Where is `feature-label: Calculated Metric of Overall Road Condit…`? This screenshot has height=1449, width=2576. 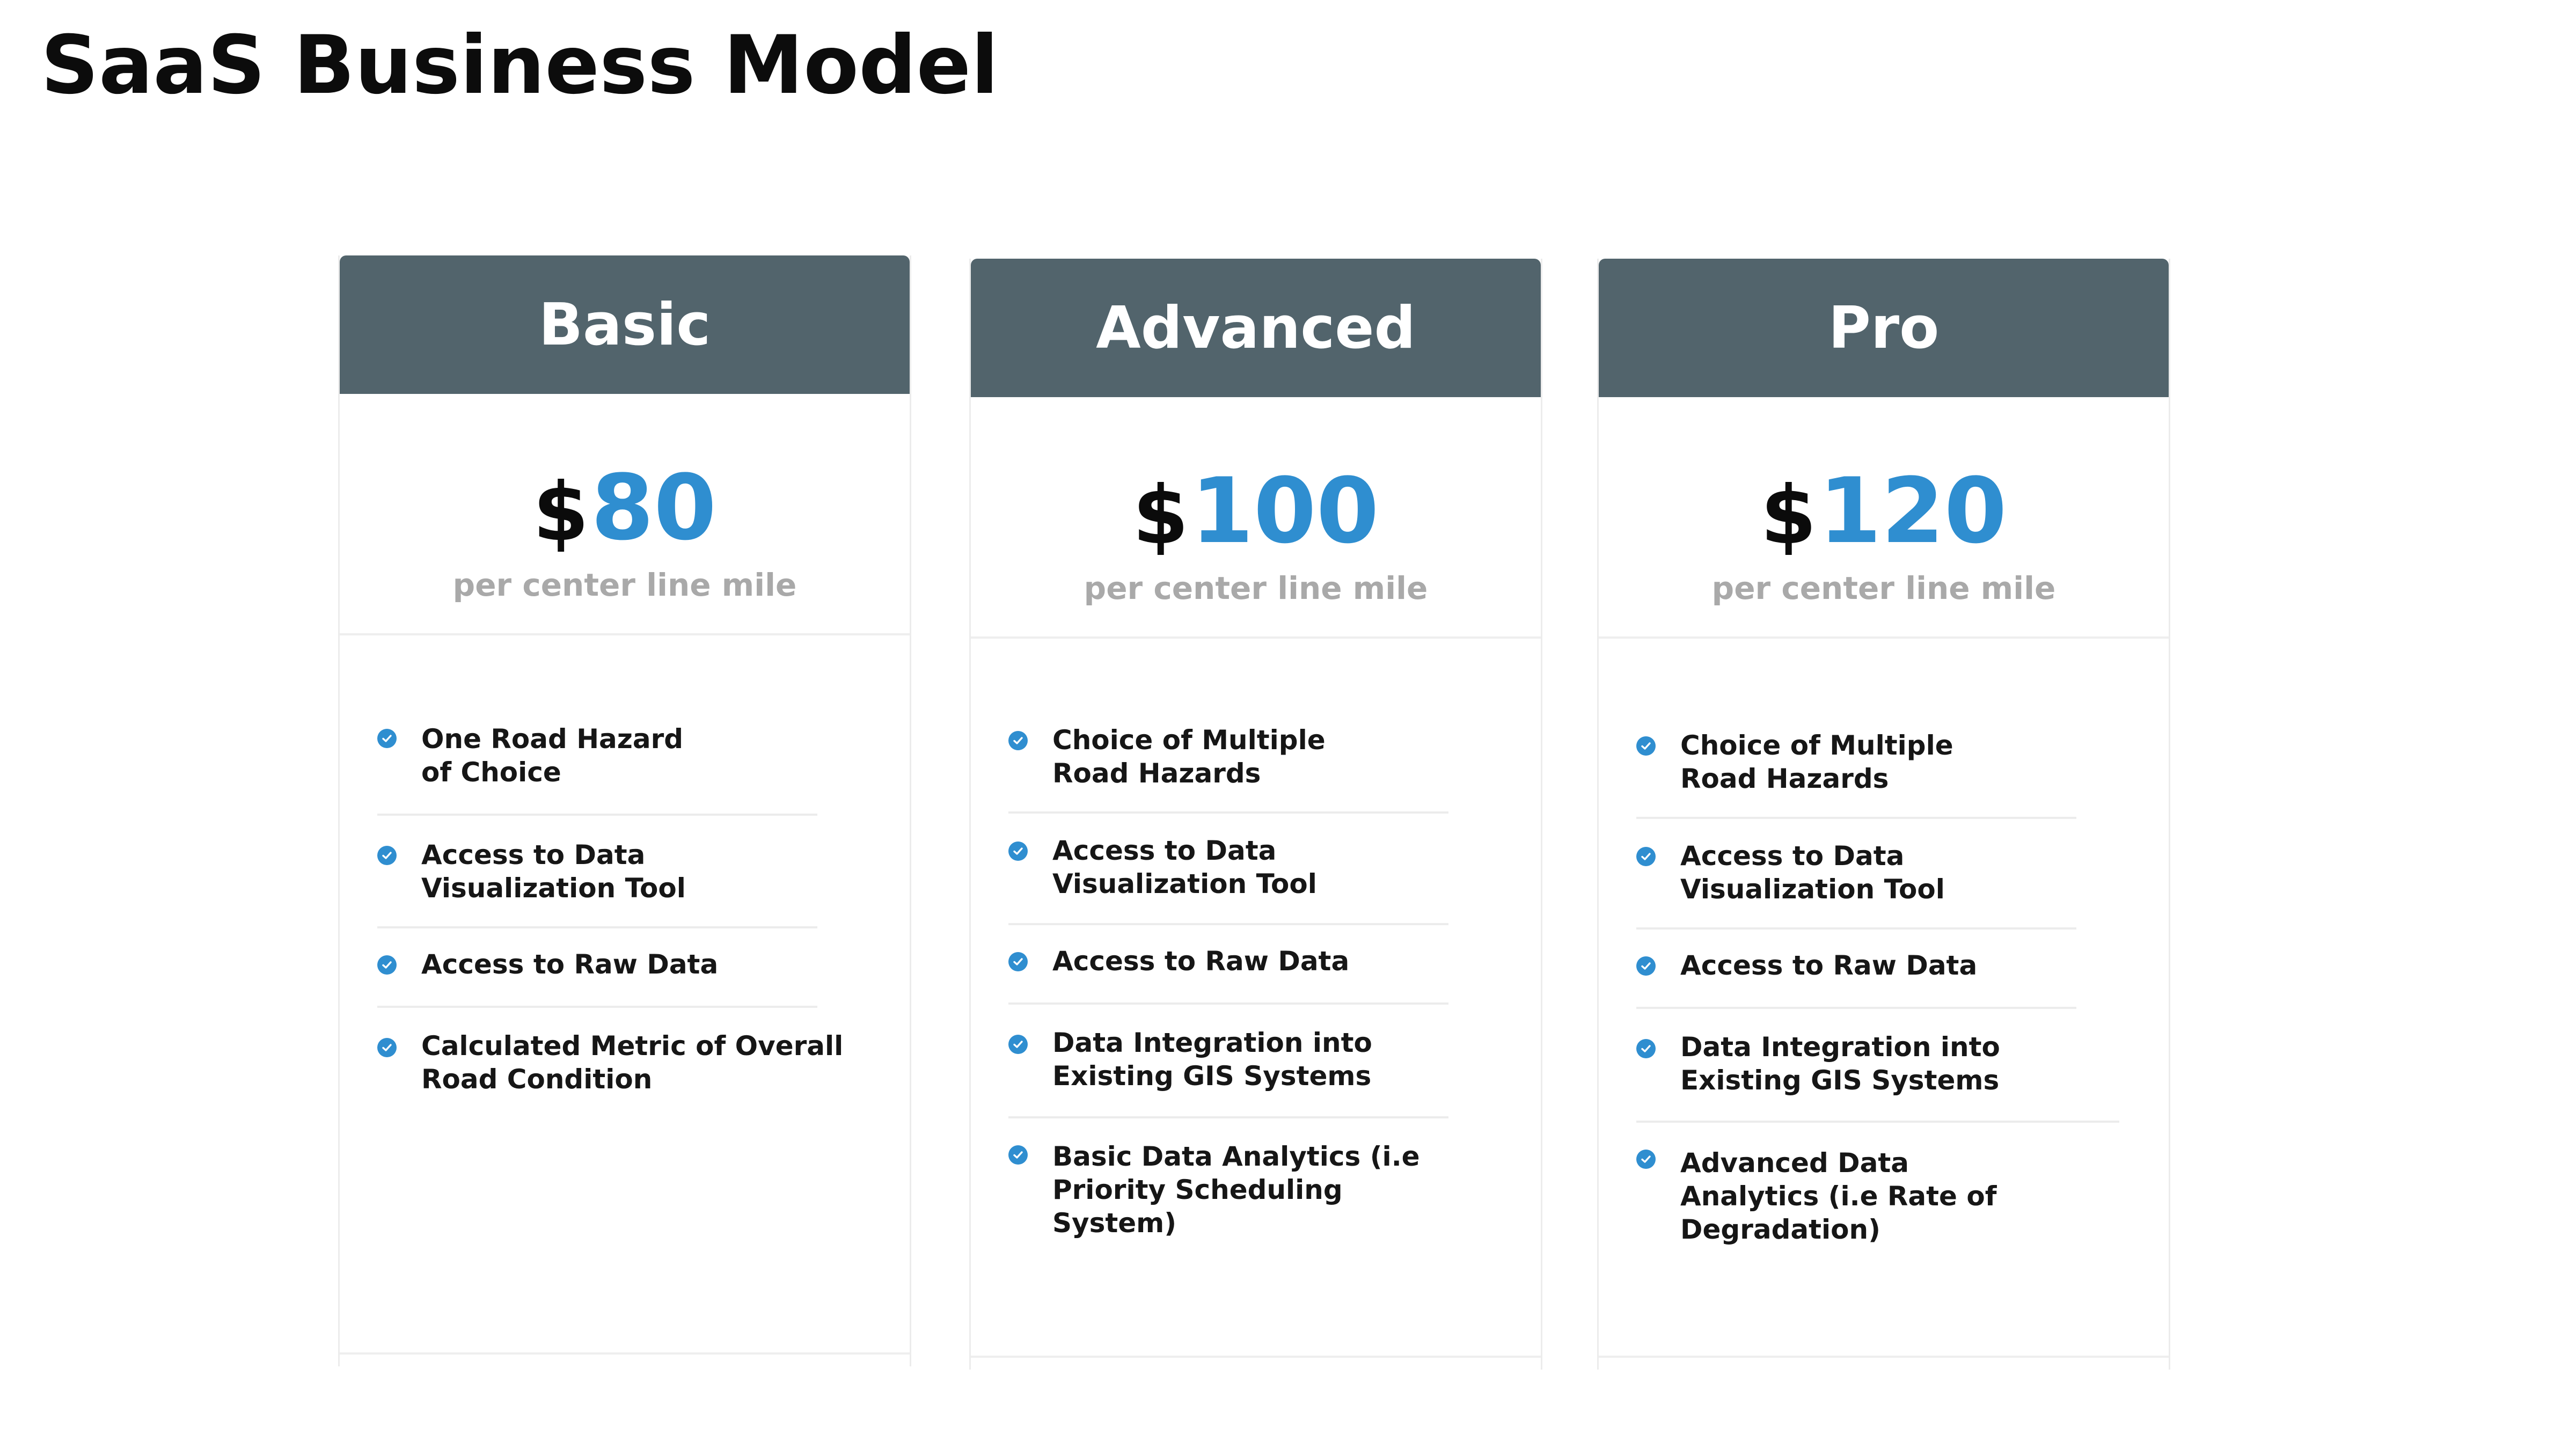 feature-label: Calculated Metric of Overall Road Condit… is located at coordinates (632, 1062).